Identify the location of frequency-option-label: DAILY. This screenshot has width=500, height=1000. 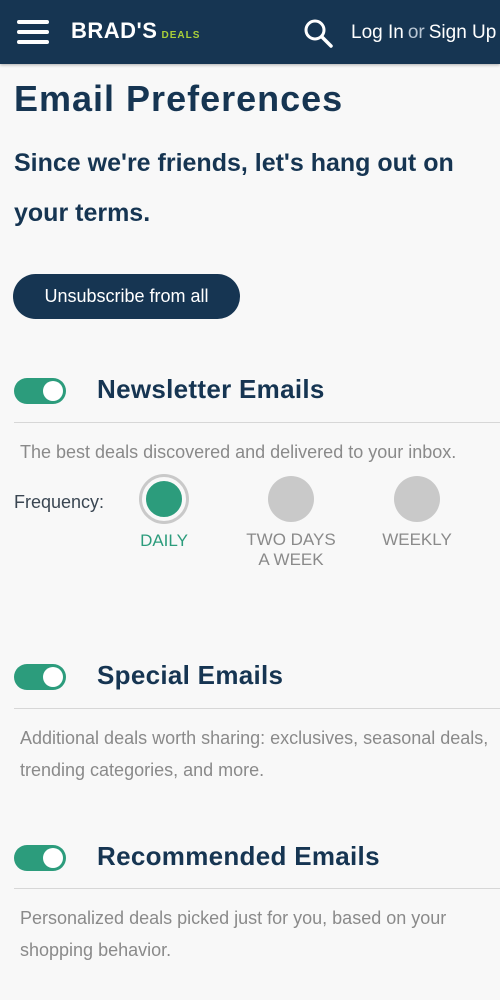
(164, 541).